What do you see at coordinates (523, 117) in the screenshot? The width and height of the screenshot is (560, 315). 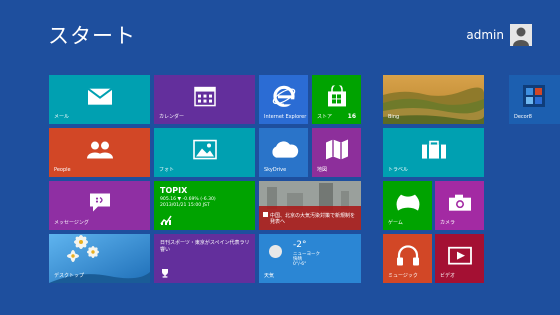 I see `tile-label: Decor8` at bounding box center [523, 117].